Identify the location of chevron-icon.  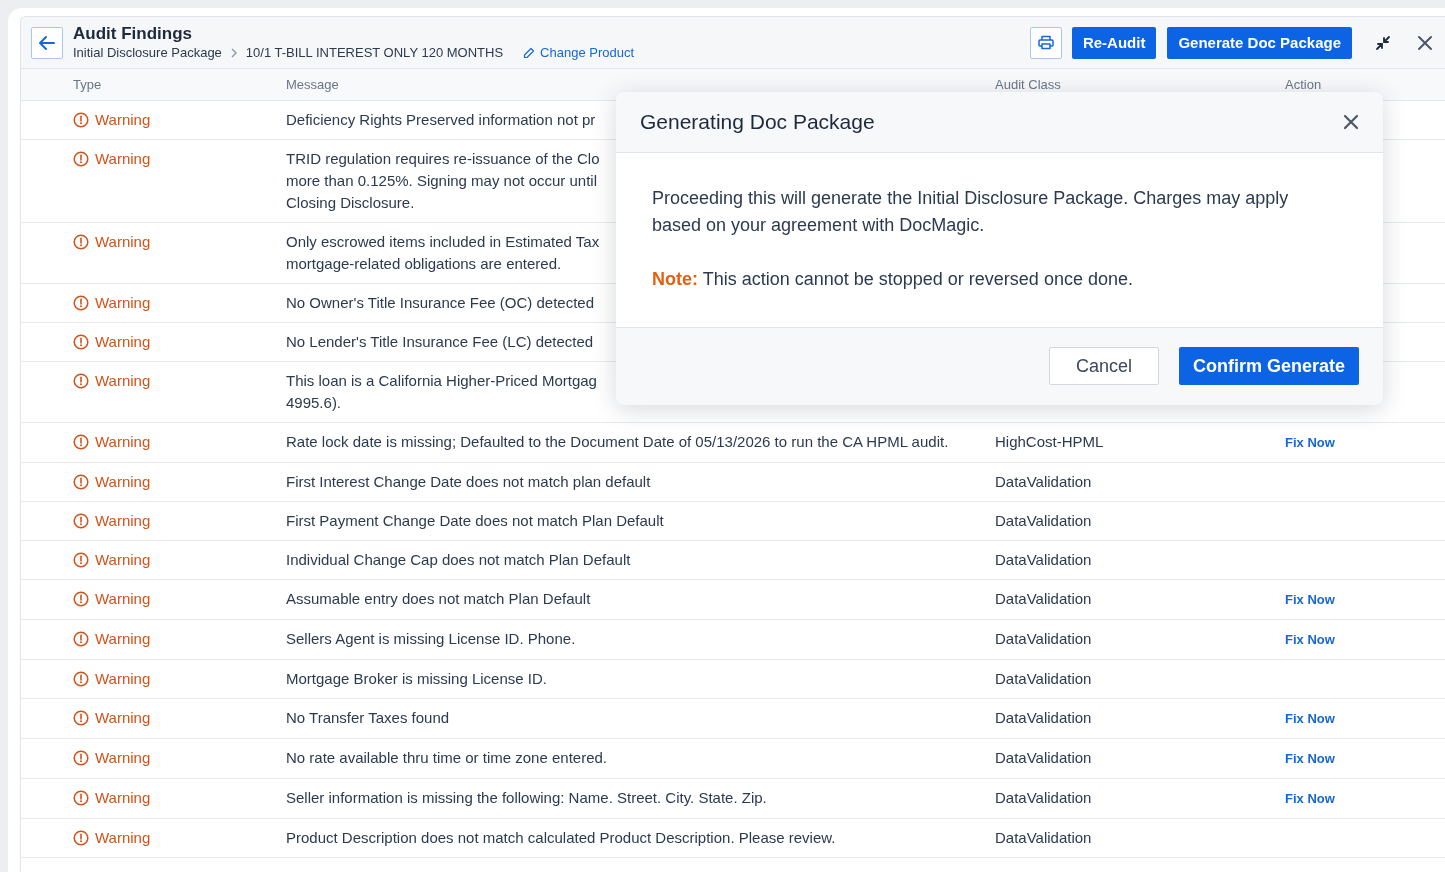
(233, 52).